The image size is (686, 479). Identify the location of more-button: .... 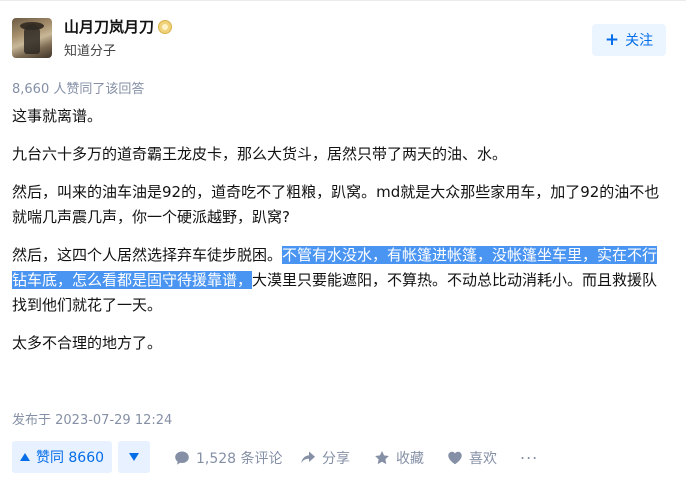
(529, 453).